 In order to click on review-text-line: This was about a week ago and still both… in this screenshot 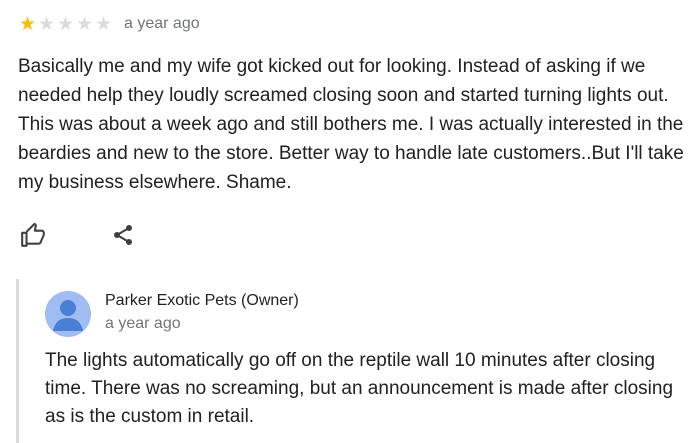, I will do `click(351, 124)`.